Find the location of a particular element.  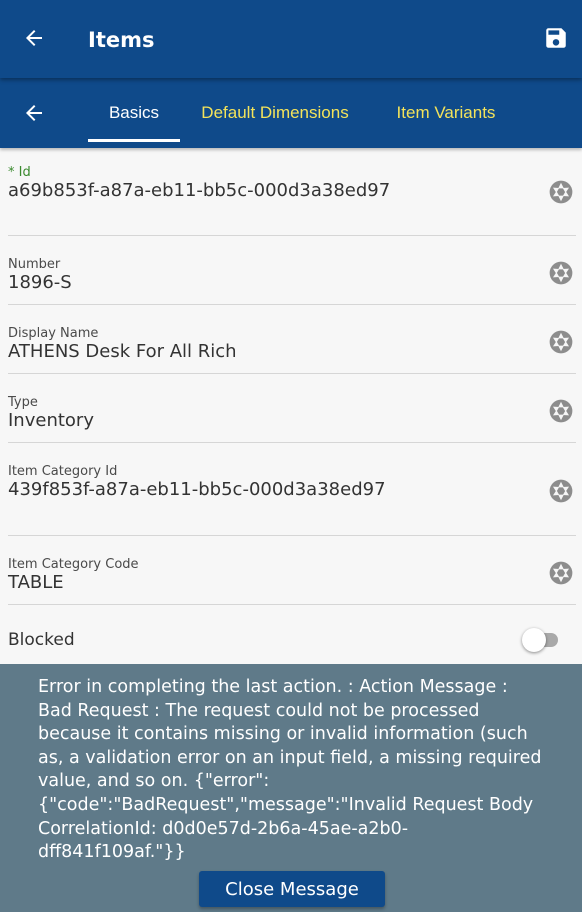

field-value: ATHENS Desk For All Rich is located at coordinates (122, 352).